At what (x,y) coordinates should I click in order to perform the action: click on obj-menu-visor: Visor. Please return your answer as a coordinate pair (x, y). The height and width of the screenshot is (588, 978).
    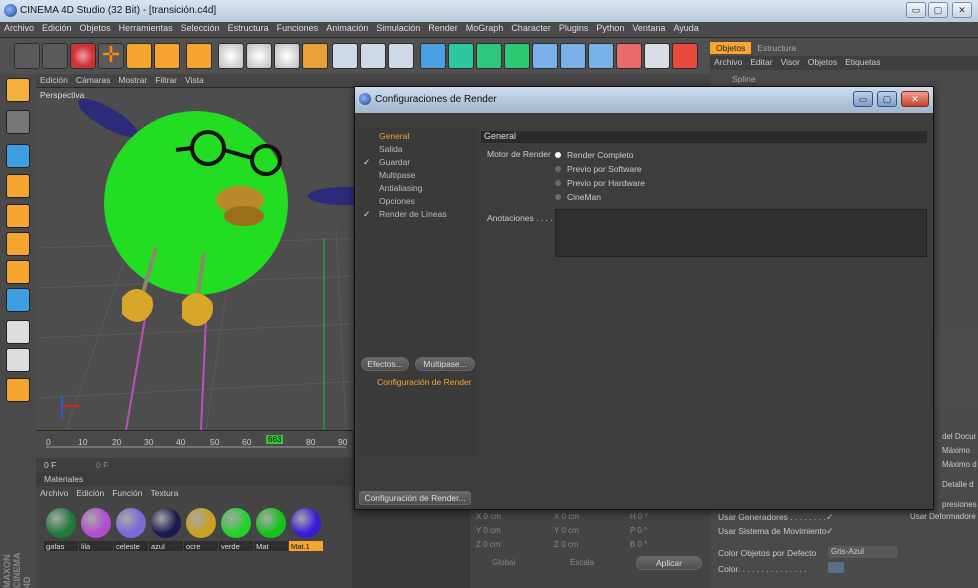
    Looking at the image, I should click on (790, 62).